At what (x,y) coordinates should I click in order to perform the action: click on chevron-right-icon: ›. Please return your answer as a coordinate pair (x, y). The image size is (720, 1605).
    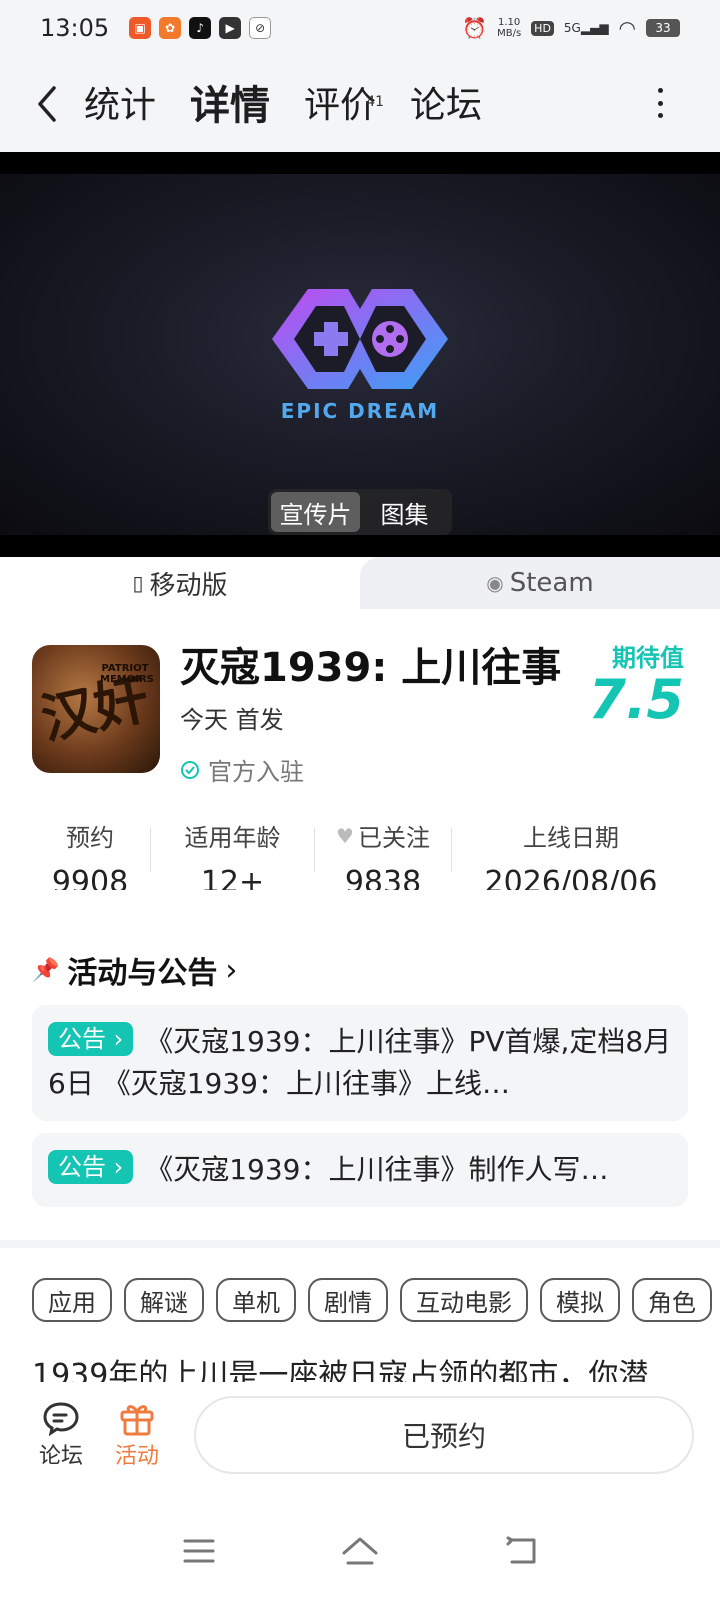
    Looking at the image, I should click on (231, 970).